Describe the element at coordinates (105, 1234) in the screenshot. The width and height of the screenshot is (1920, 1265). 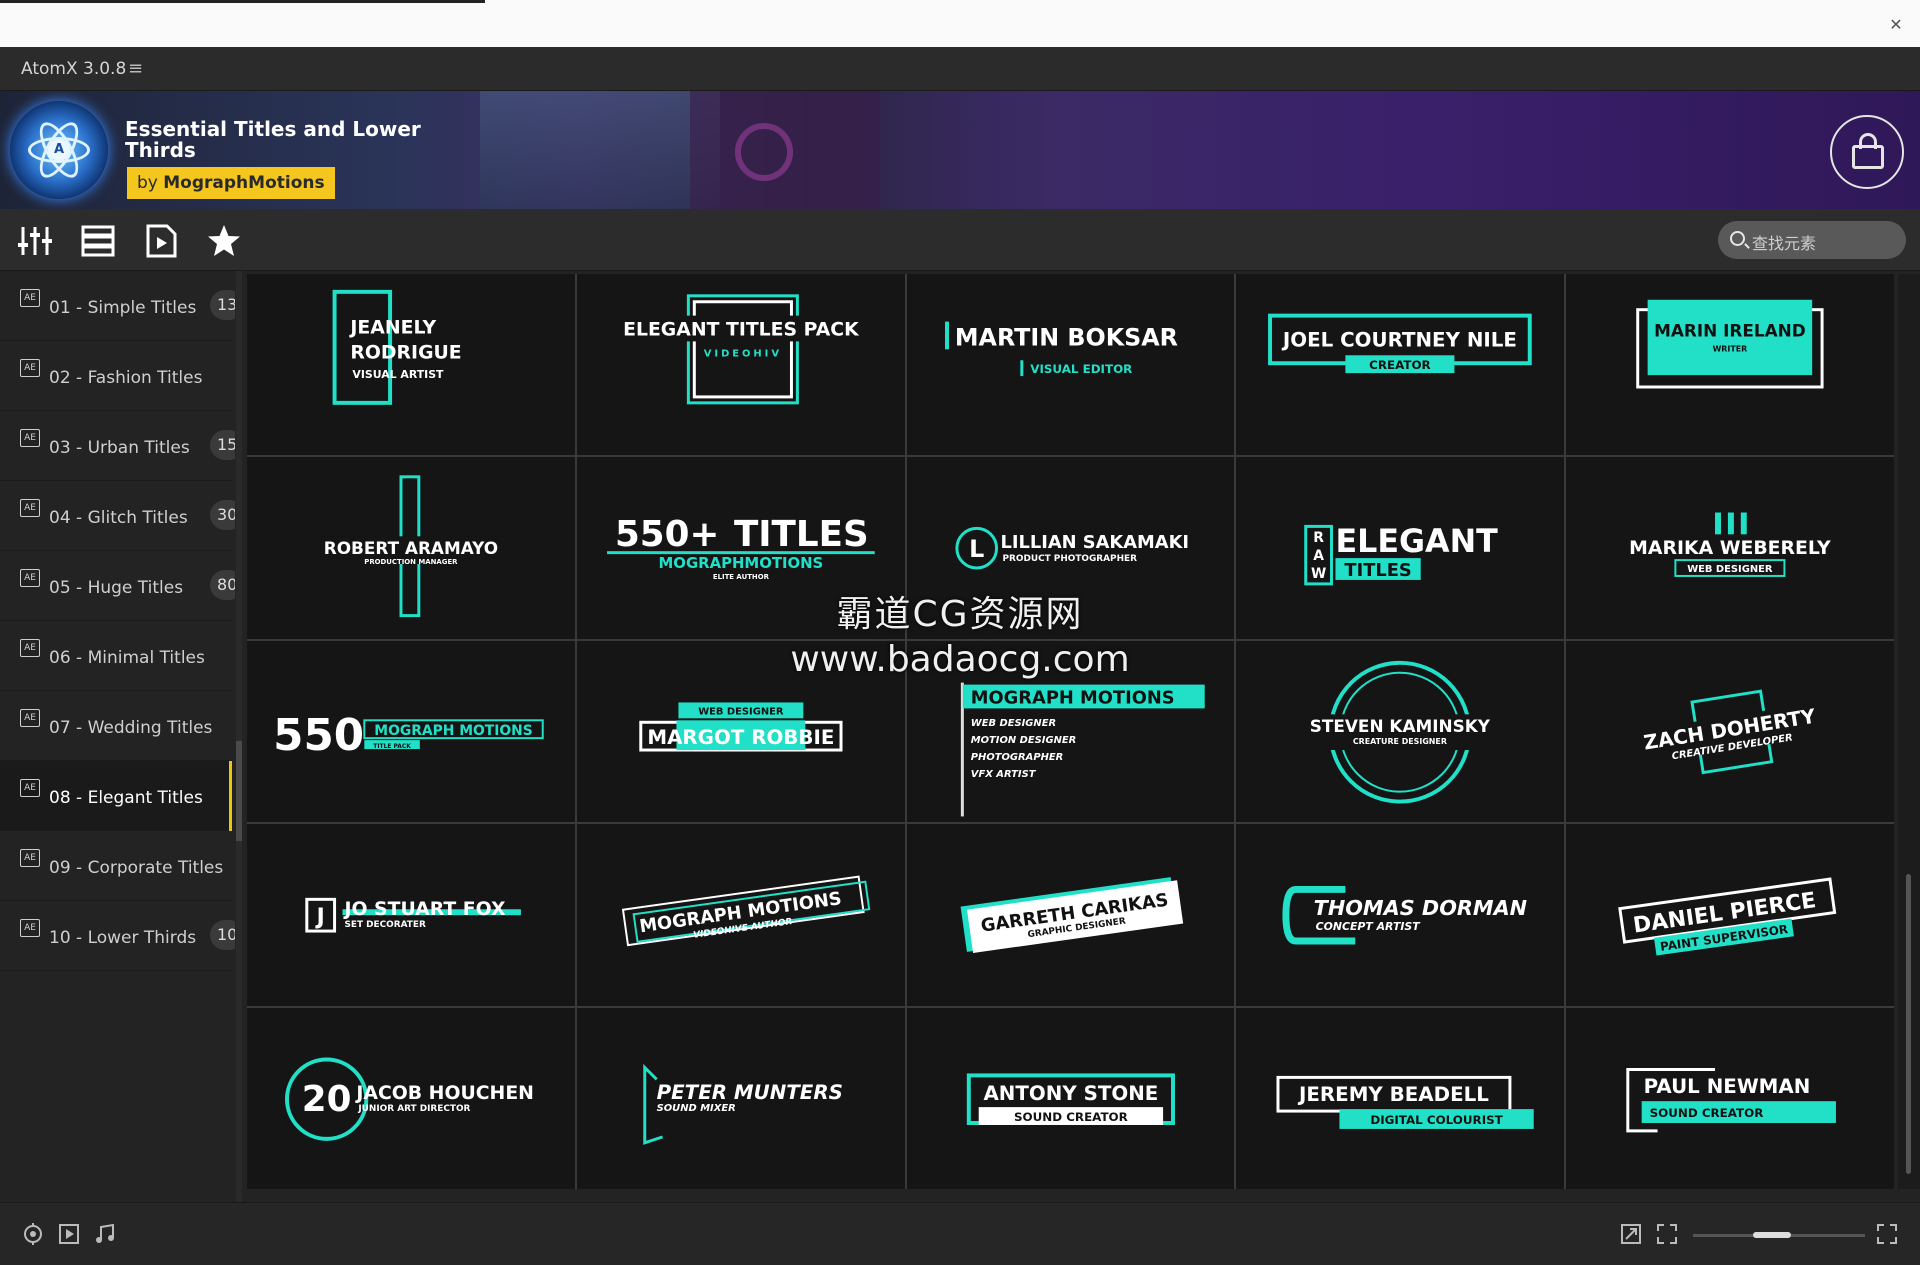
I see `music-note-icon` at that location.